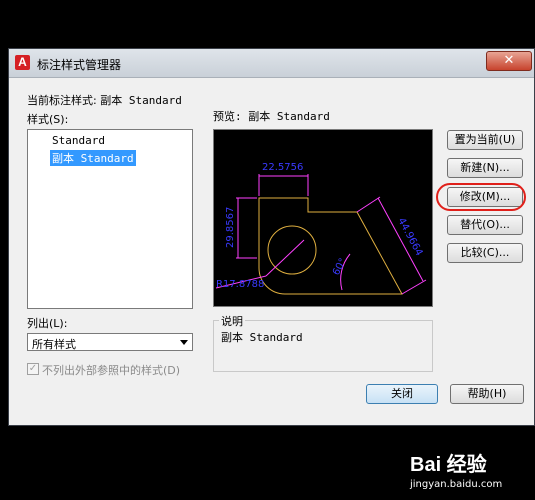 Image resolution: width=535 pixels, height=500 pixels. What do you see at coordinates (22, 62) in the screenshot?
I see `autocad-app-icon: A` at bounding box center [22, 62].